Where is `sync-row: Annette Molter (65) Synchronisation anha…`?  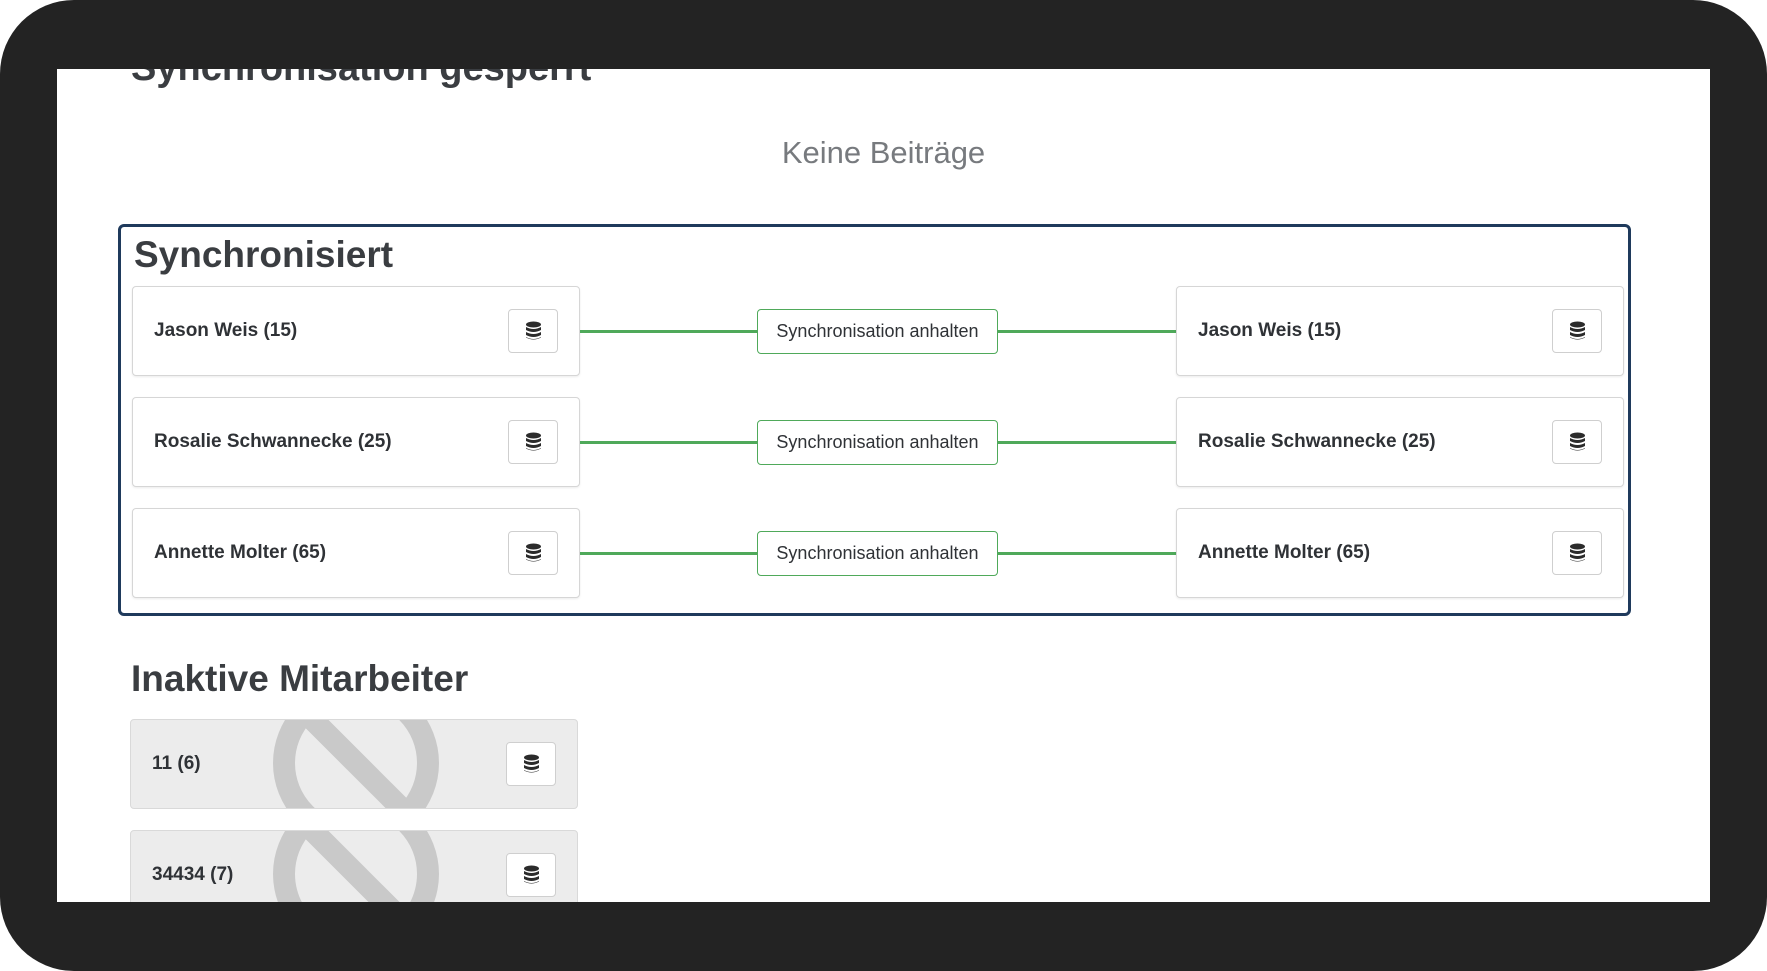
sync-row: Annette Molter (65) Synchronisation anha… is located at coordinates (874, 553).